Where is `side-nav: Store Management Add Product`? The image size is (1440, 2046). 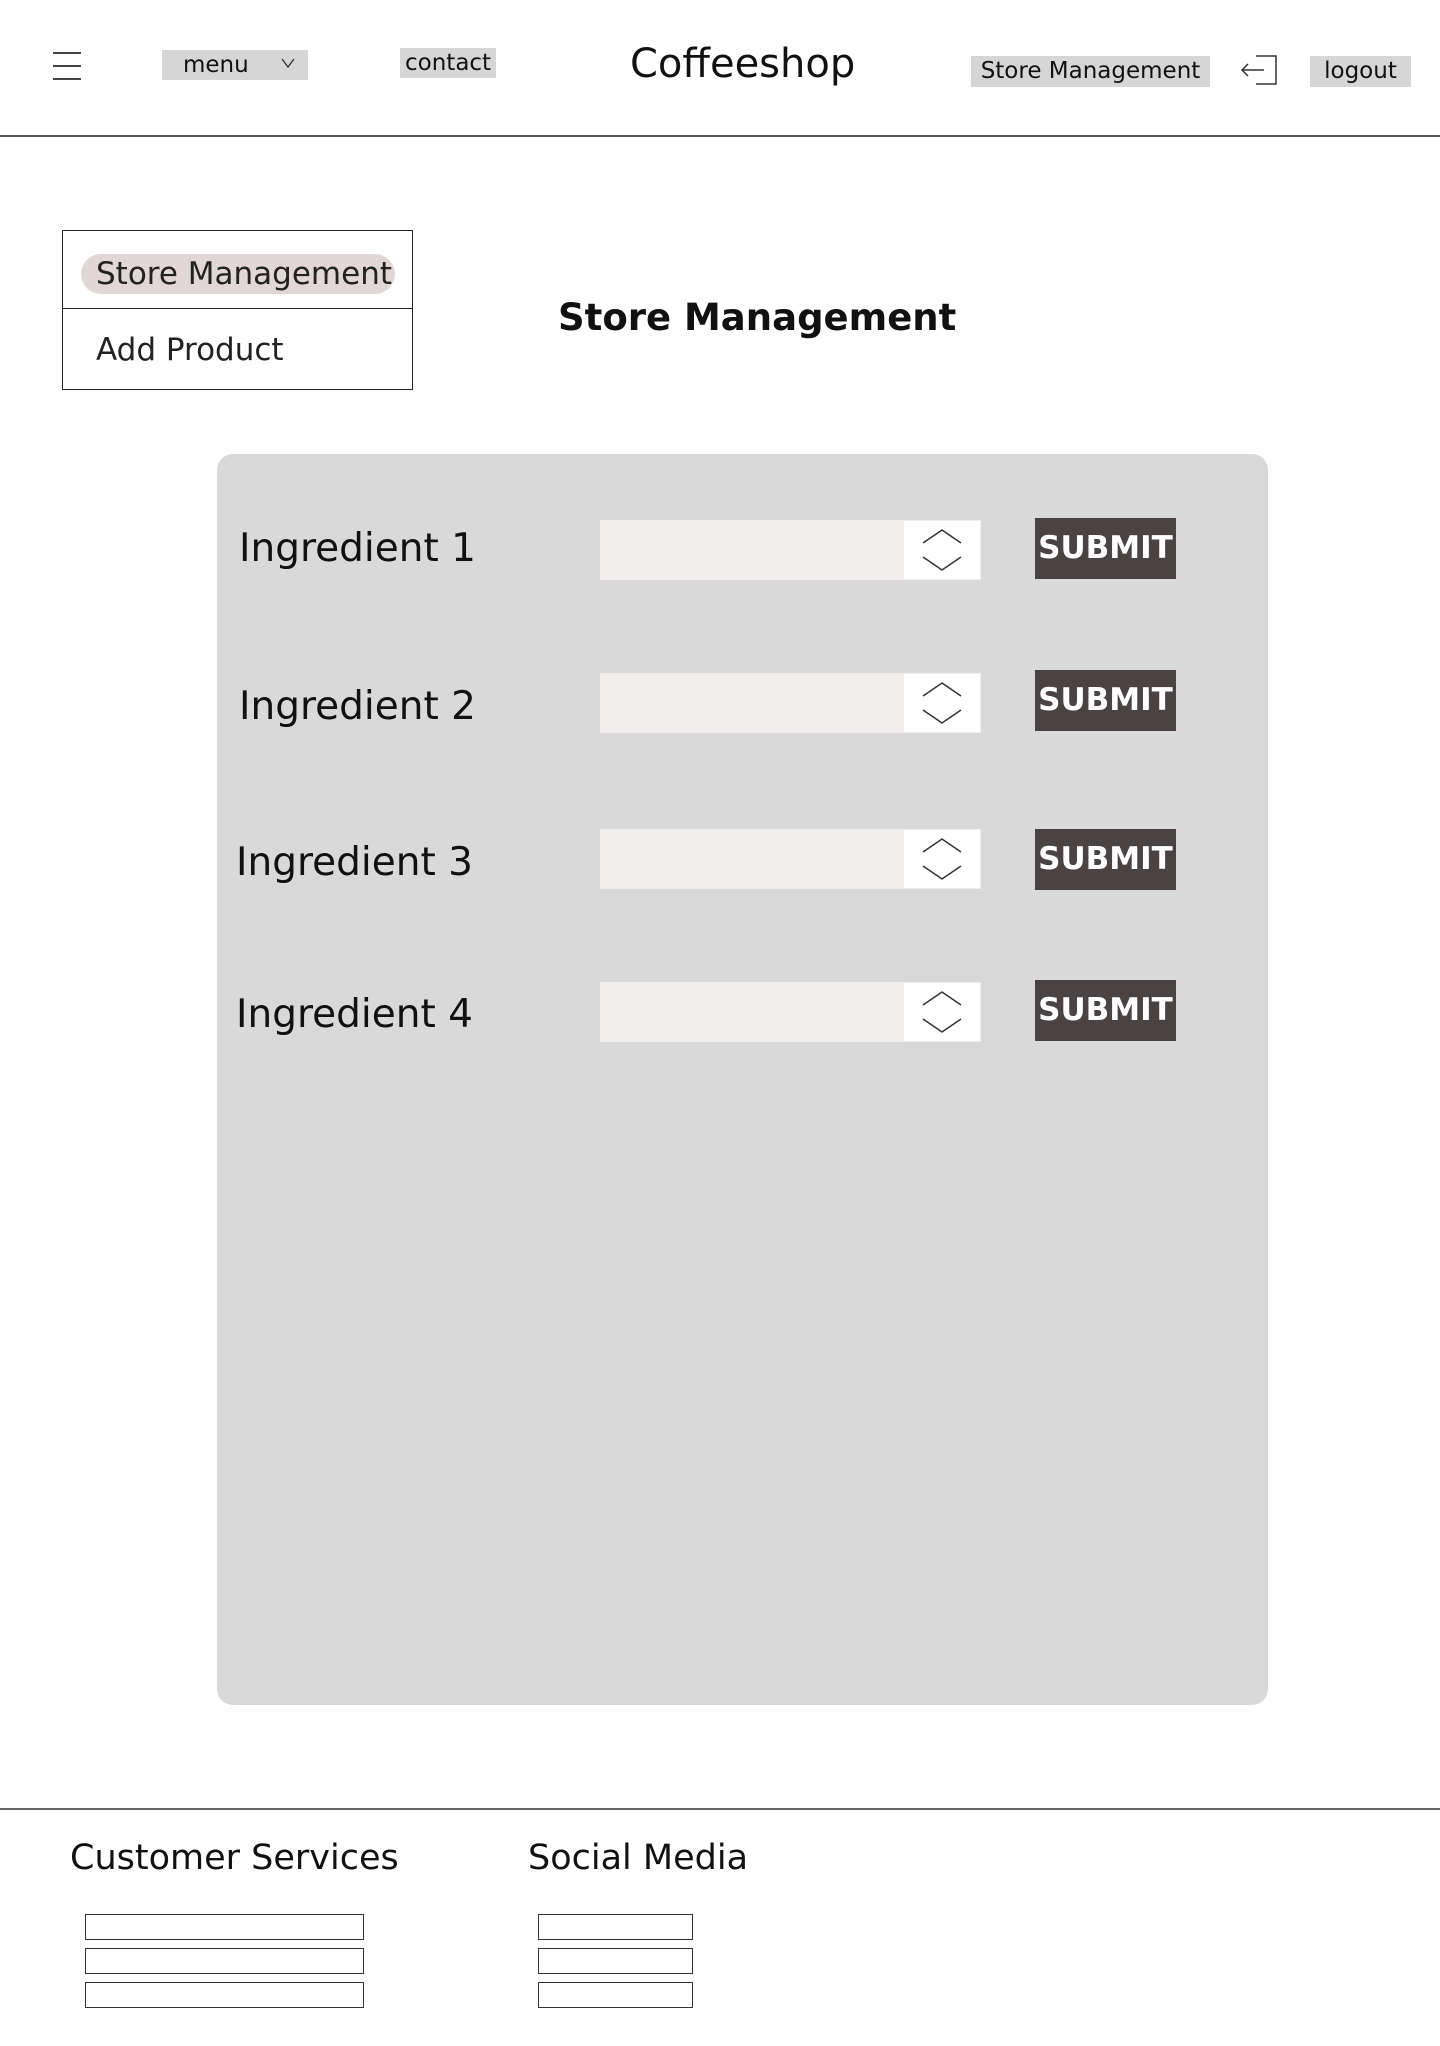 side-nav: Store Management Add Product is located at coordinates (237, 310).